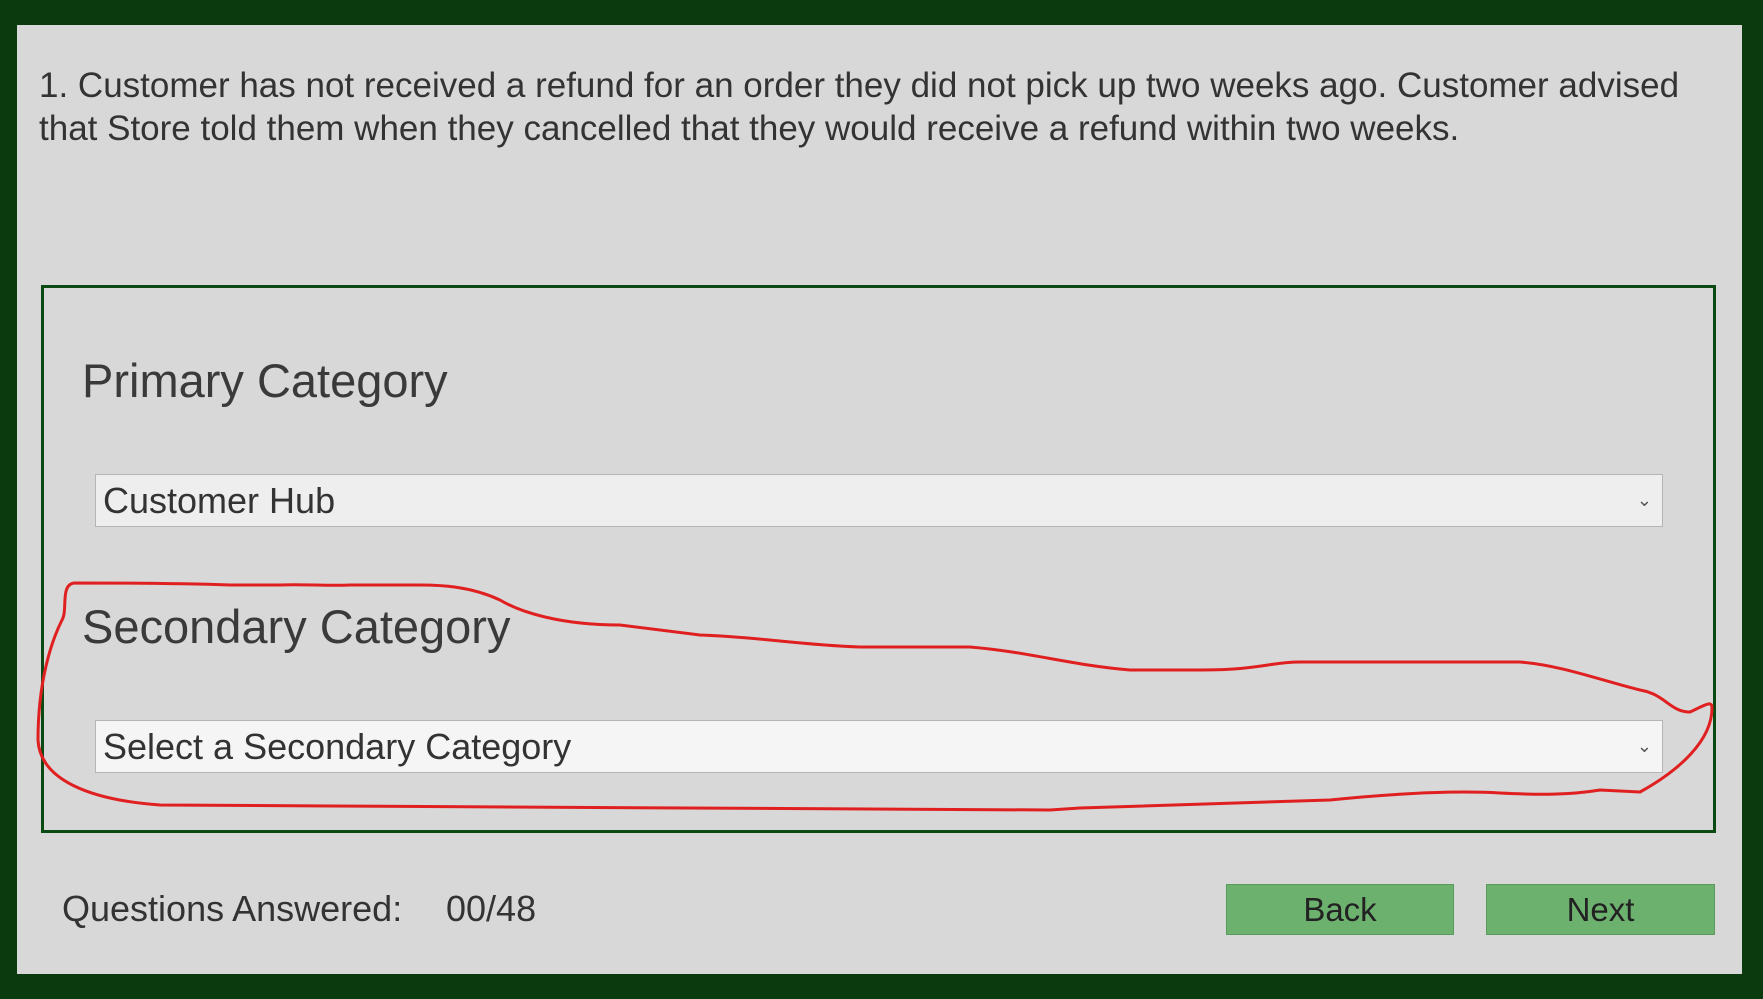 The width and height of the screenshot is (1763, 999). Describe the element at coordinates (1600, 909) in the screenshot. I see `next-button: Next` at that location.